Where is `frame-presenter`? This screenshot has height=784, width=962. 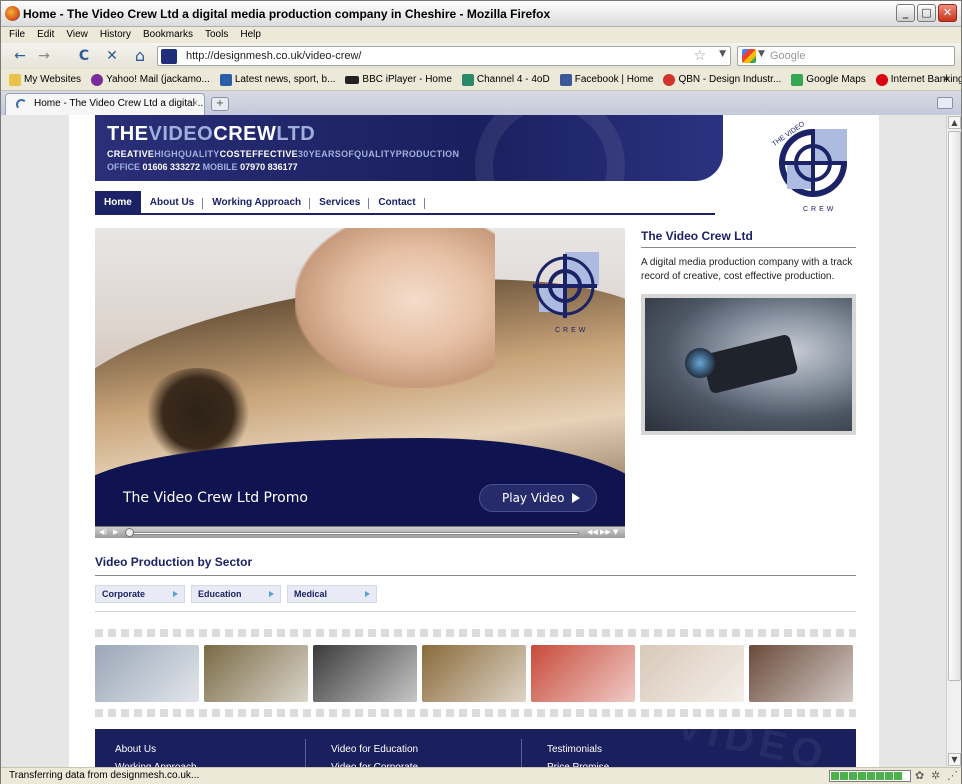 frame-presenter is located at coordinates (147, 673).